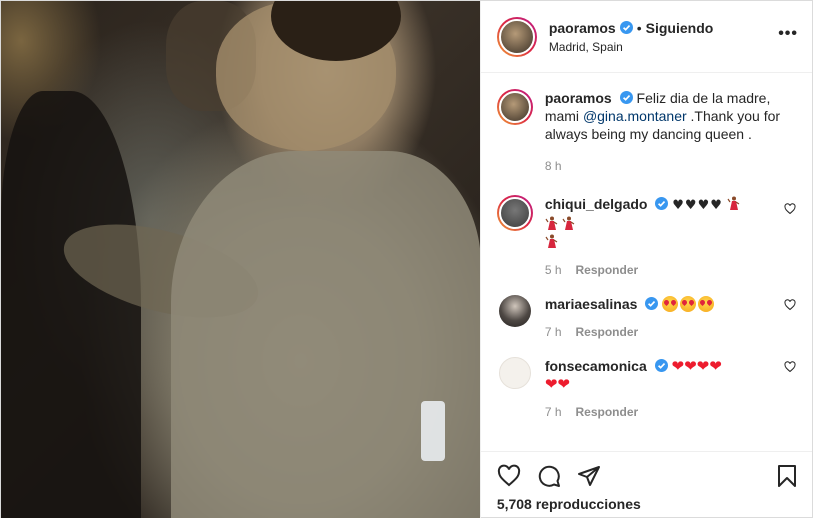 The image size is (813, 518). What do you see at coordinates (557, 384) in the screenshot?
I see `comment-text-line2: ❤❤` at bounding box center [557, 384].